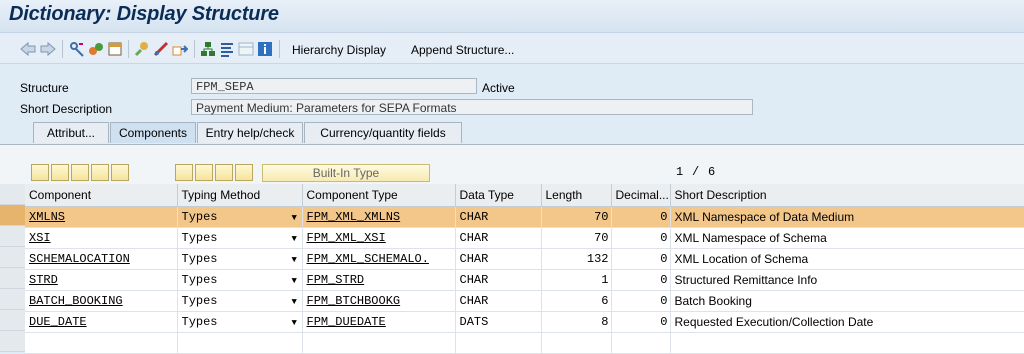  Describe the element at coordinates (379, 343) in the screenshot. I see `component-type-cell` at that location.